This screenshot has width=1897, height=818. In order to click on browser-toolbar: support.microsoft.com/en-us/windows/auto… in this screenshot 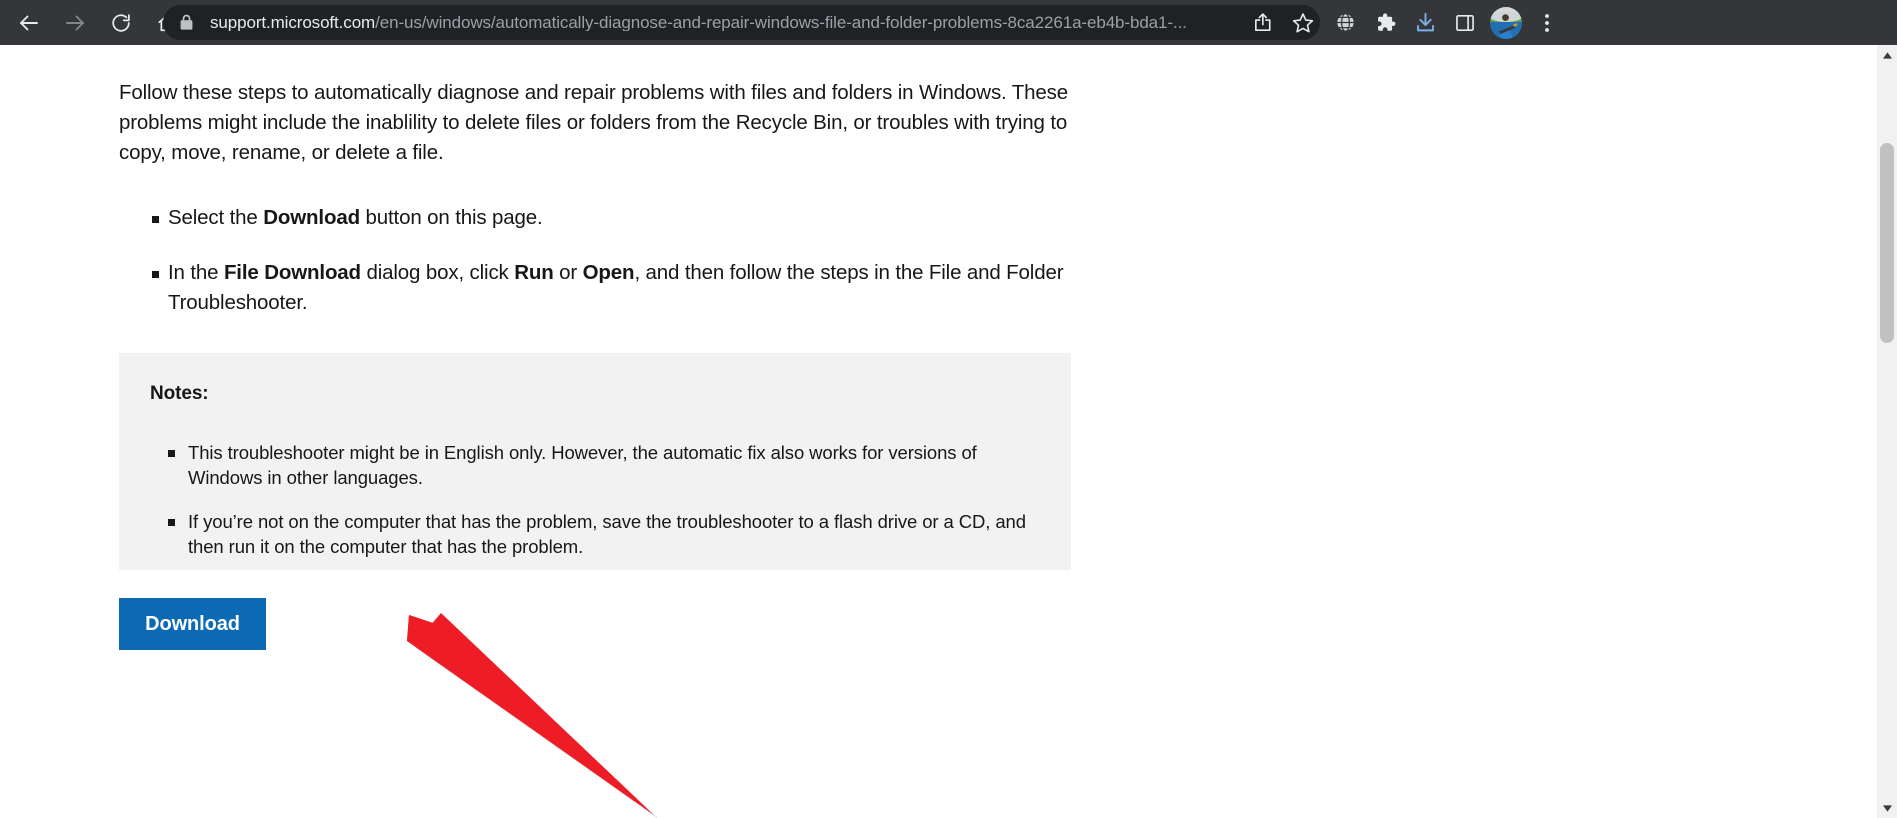, I will do `click(948, 22)`.